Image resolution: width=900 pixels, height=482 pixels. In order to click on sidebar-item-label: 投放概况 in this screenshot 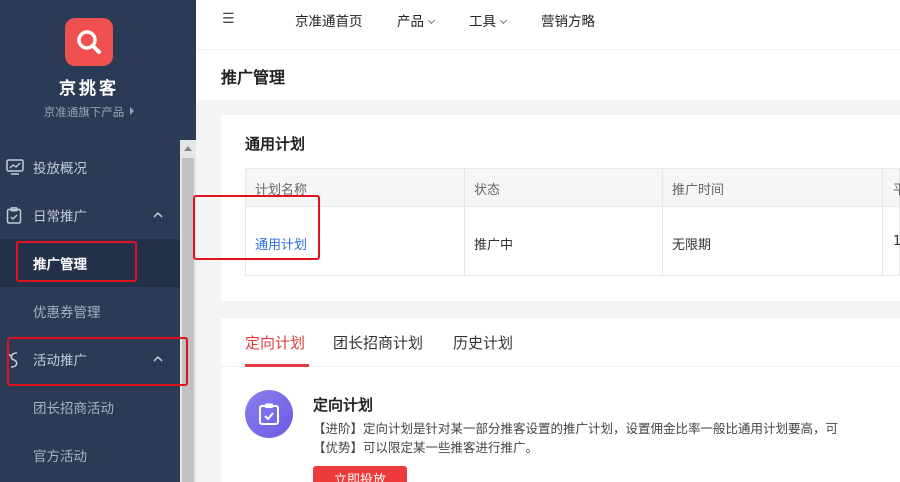, I will do `click(60, 169)`.